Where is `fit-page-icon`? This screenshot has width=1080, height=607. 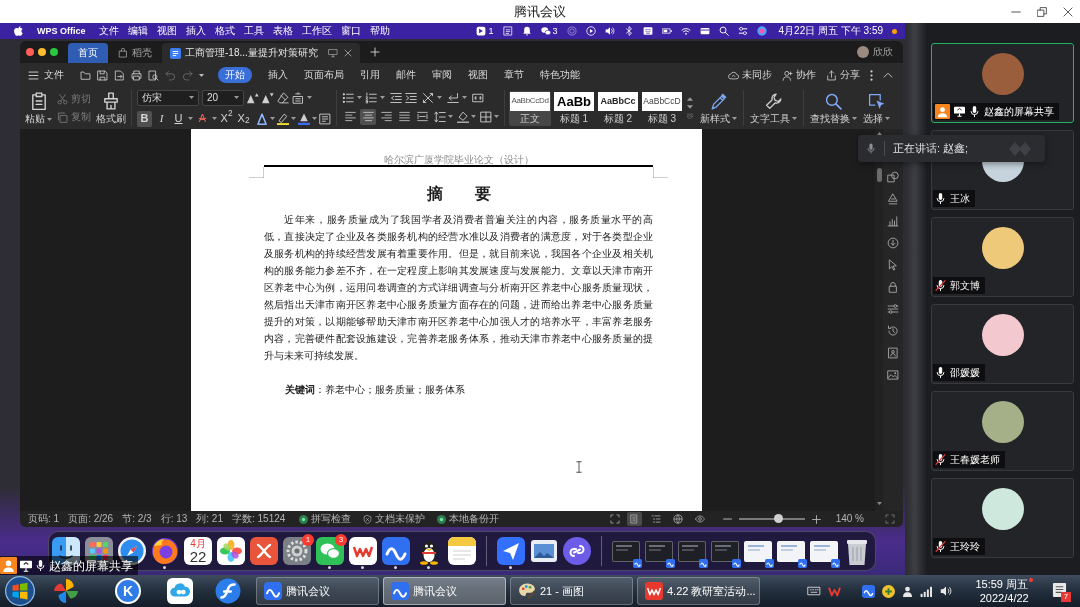
fit-page-icon is located at coordinates (614, 519).